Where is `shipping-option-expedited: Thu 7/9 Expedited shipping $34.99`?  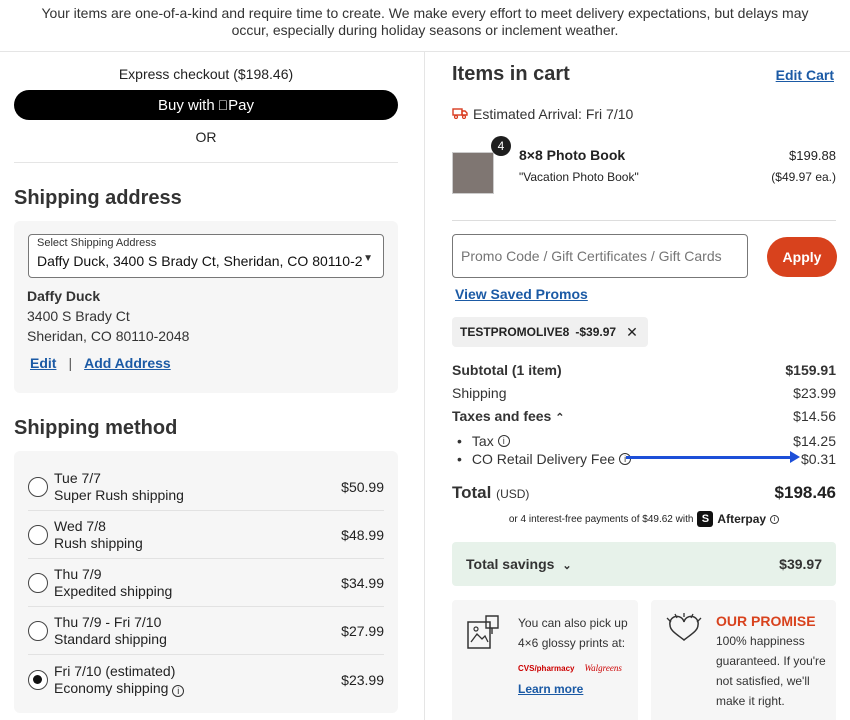
shipping-option-expedited: Thu 7/9 Expedited shipping $34.99 is located at coordinates (206, 583).